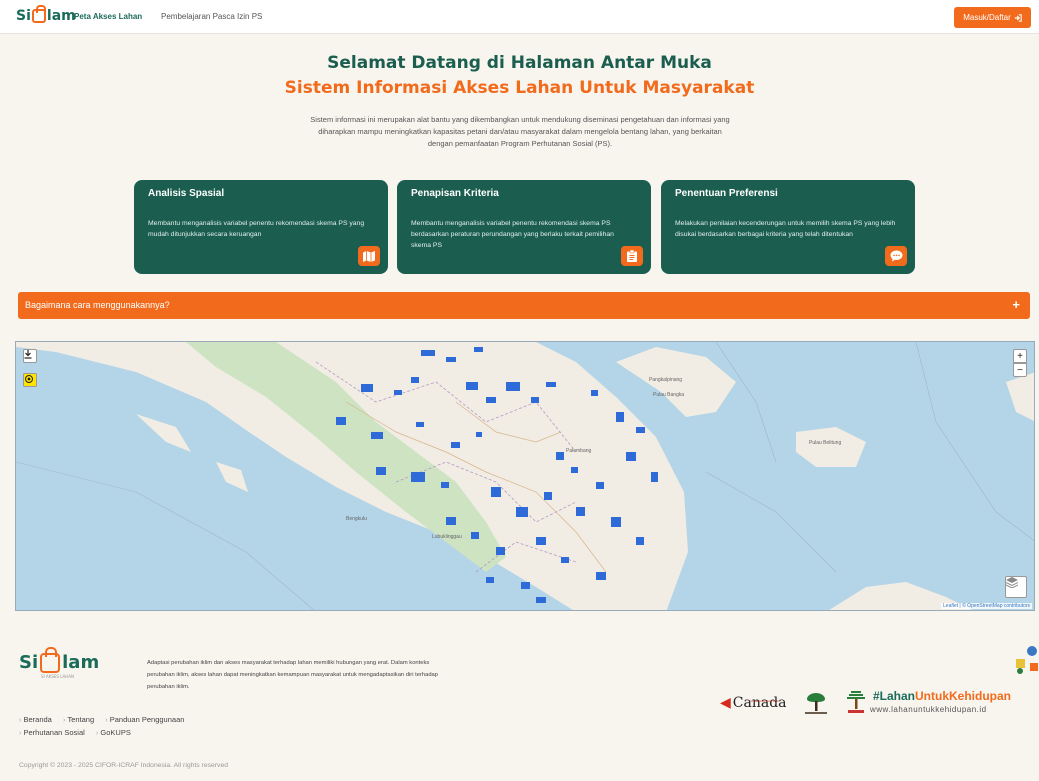 This screenshot has height=781, width=1039. Describe the element at coordinates (80, 719) in the screenshot. I see `footer-link-tentang: Tentang` at that location.